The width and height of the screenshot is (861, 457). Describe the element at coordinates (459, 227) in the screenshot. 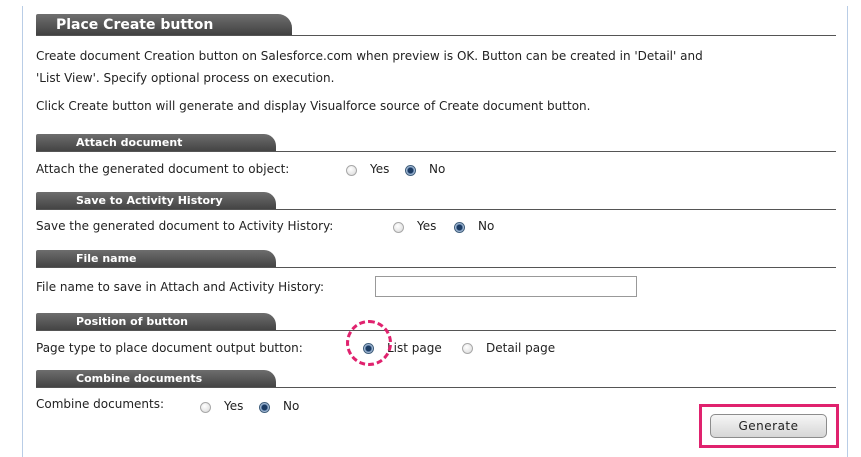

I see `save-history-no-radio` at that location.